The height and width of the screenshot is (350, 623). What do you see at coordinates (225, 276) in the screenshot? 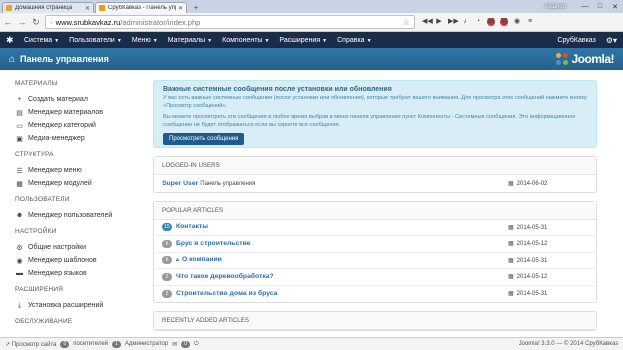
I see `article-link: Что такое деревообработка?` at bounding box center [225, 276].